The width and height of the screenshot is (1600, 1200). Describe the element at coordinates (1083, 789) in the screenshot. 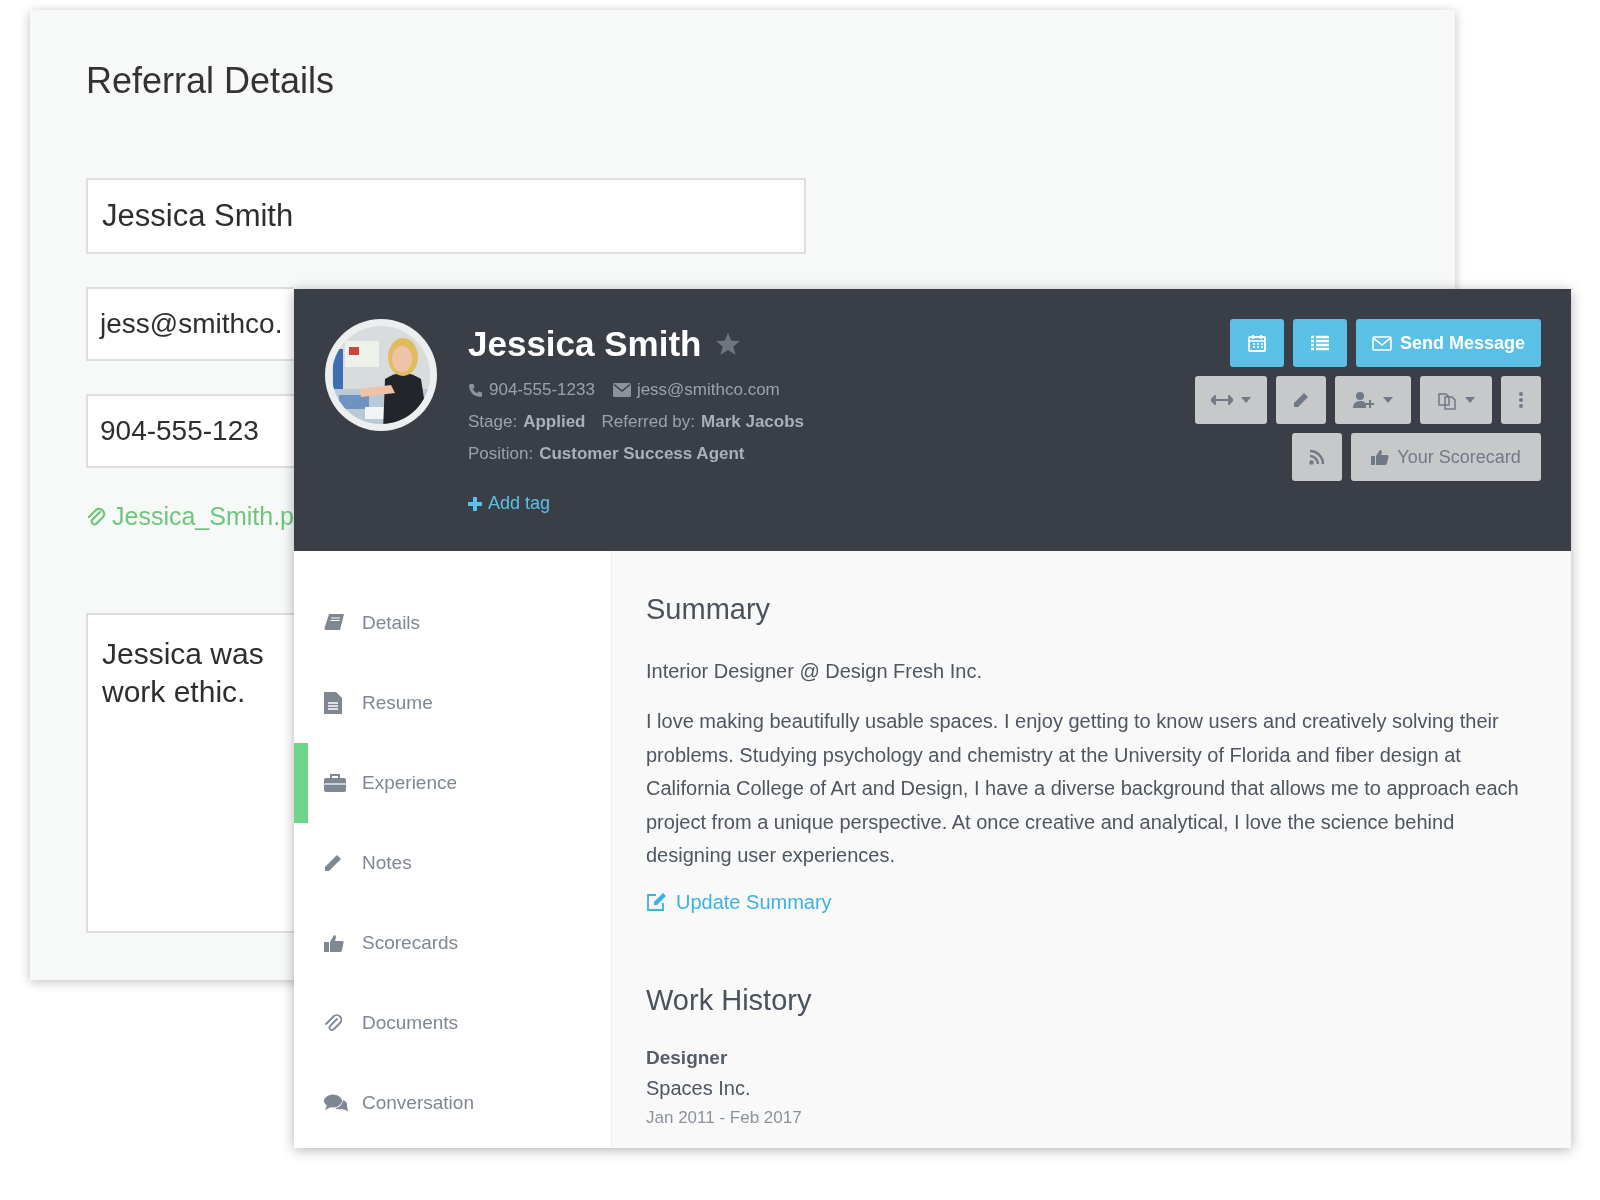

I see `summary-text: I love making beautifully usable spaces. I enjoy getting to know users and creatively solving their problems. Studying psychology and chemistry at the University of Florida and fiber design at California College of Art and Design, I have a diverse background that allows me to approach each project from a unique perspective. At once creative and analytical, I love the science behind designing user experiences.` at that location.